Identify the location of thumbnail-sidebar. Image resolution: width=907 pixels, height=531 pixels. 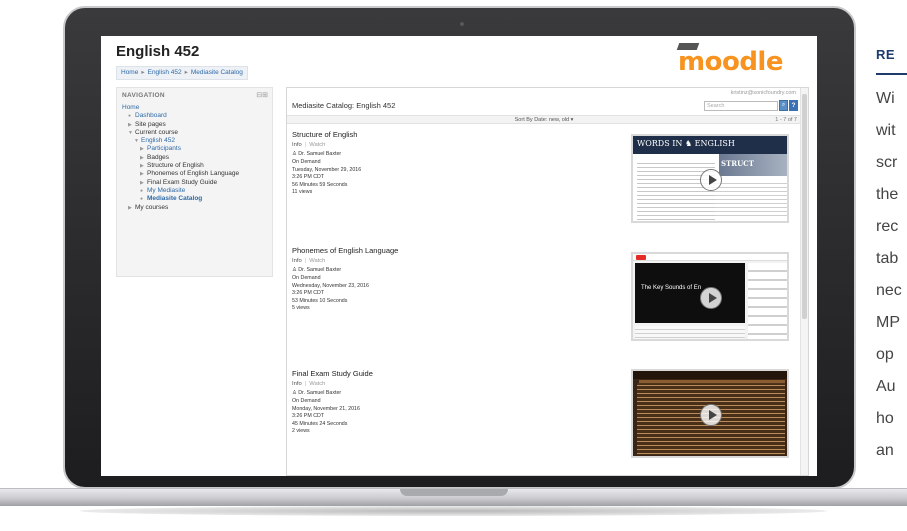
(767, 301).